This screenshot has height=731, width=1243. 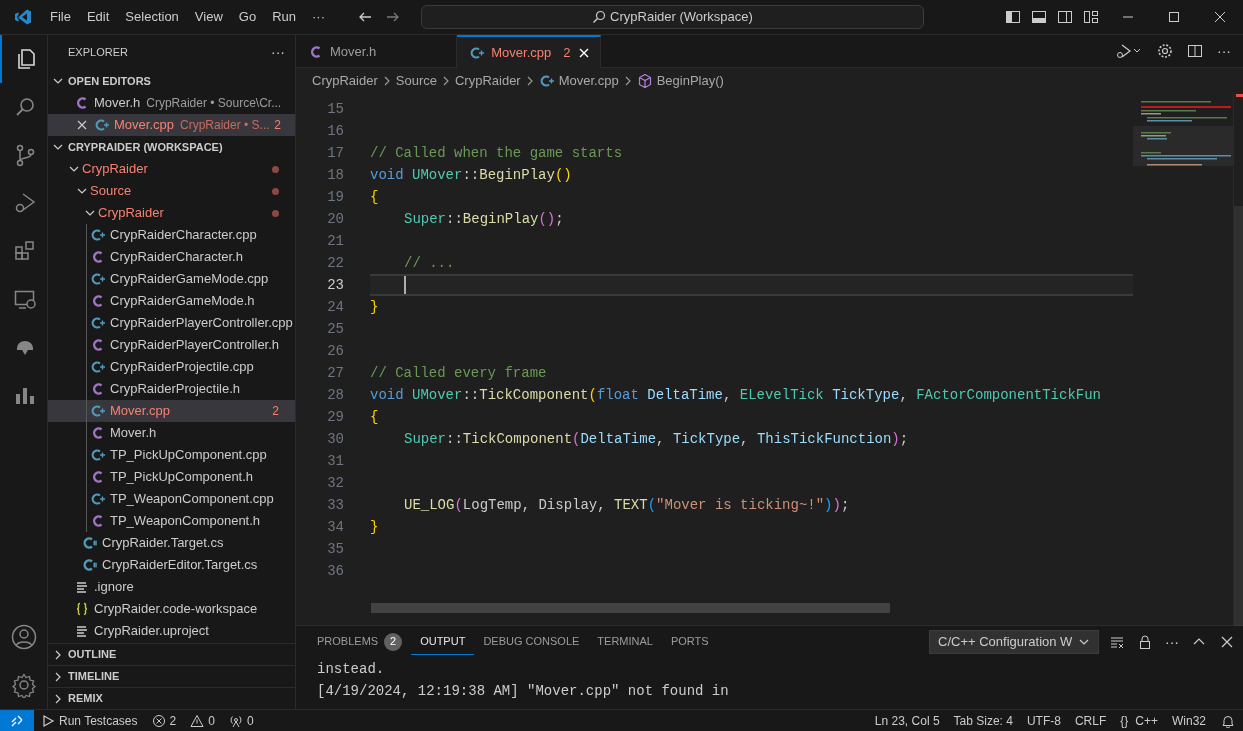 I want to click on tree-item: CrypRaiderGameMode.h, so click(x=171, y=301).